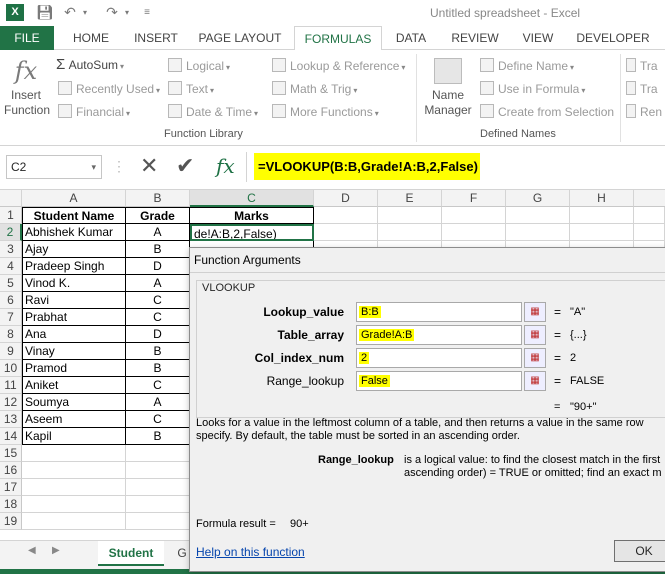  What do you see at coordinates (11, 402) in the screenshot?
I see `row-header: 12` at bounding box center [11, 402].